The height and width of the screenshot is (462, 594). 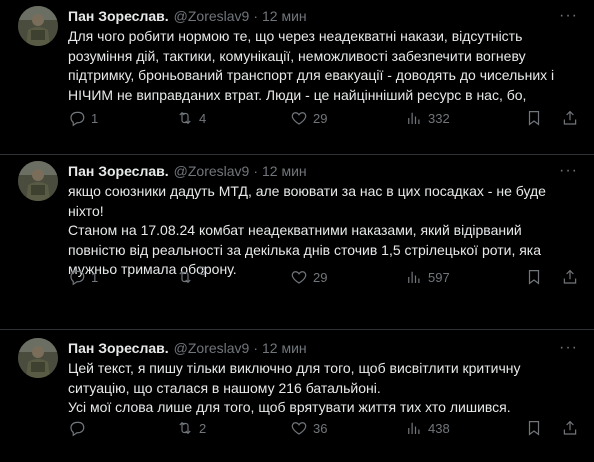 I want to click on retweet-button: 4, so click(x=191, y=118).